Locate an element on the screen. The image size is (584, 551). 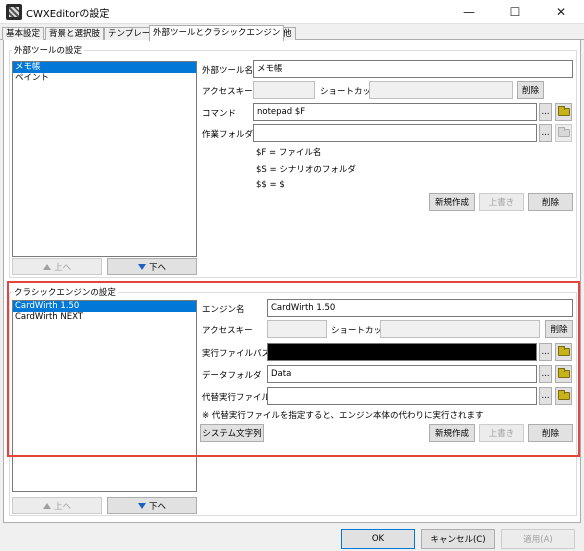
tool-command-label: コマンド is located at coordinates (219, 114).